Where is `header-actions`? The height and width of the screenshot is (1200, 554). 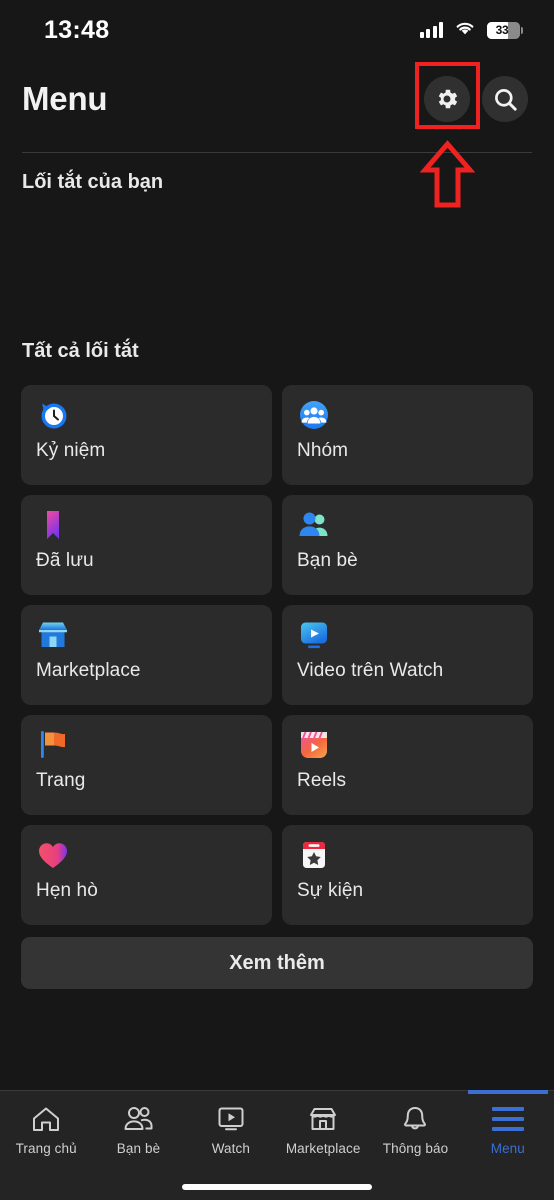 header-actions is located at coordinates (476, 99).